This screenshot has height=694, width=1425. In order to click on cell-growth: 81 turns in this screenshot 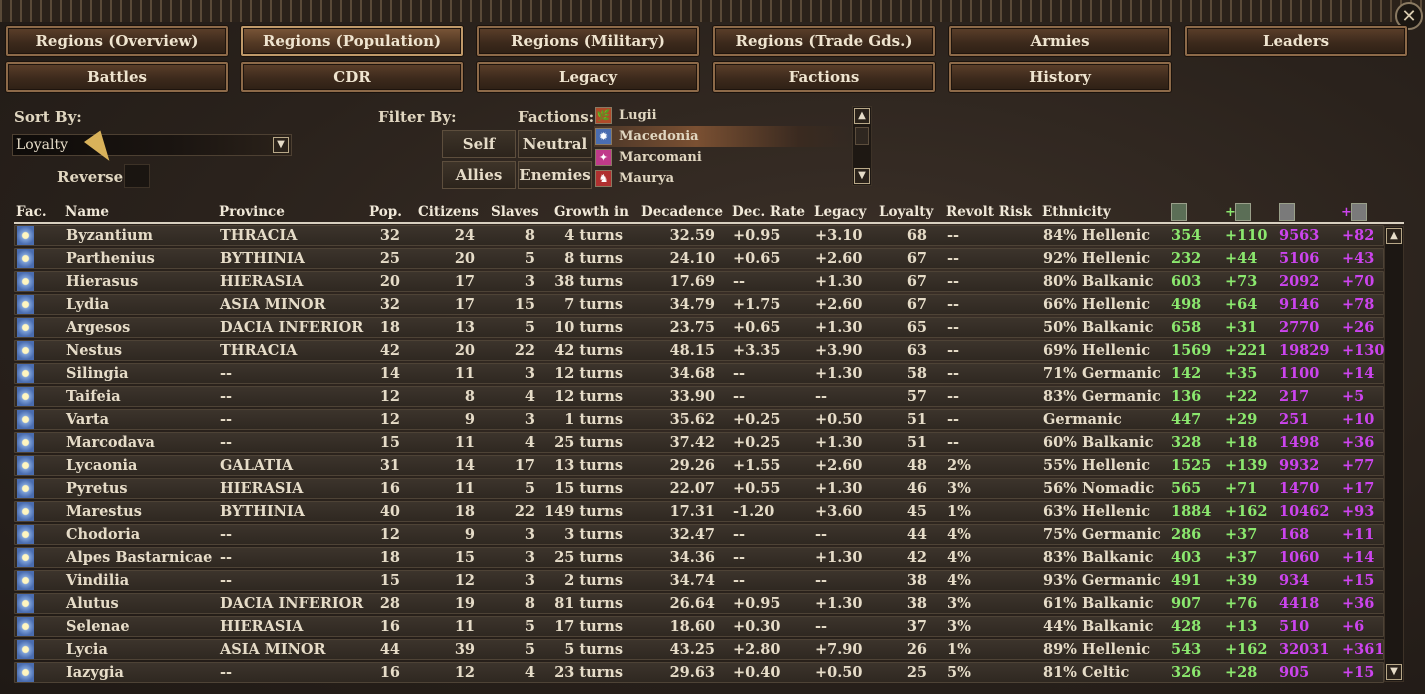, I will do `click(588, 603)`.